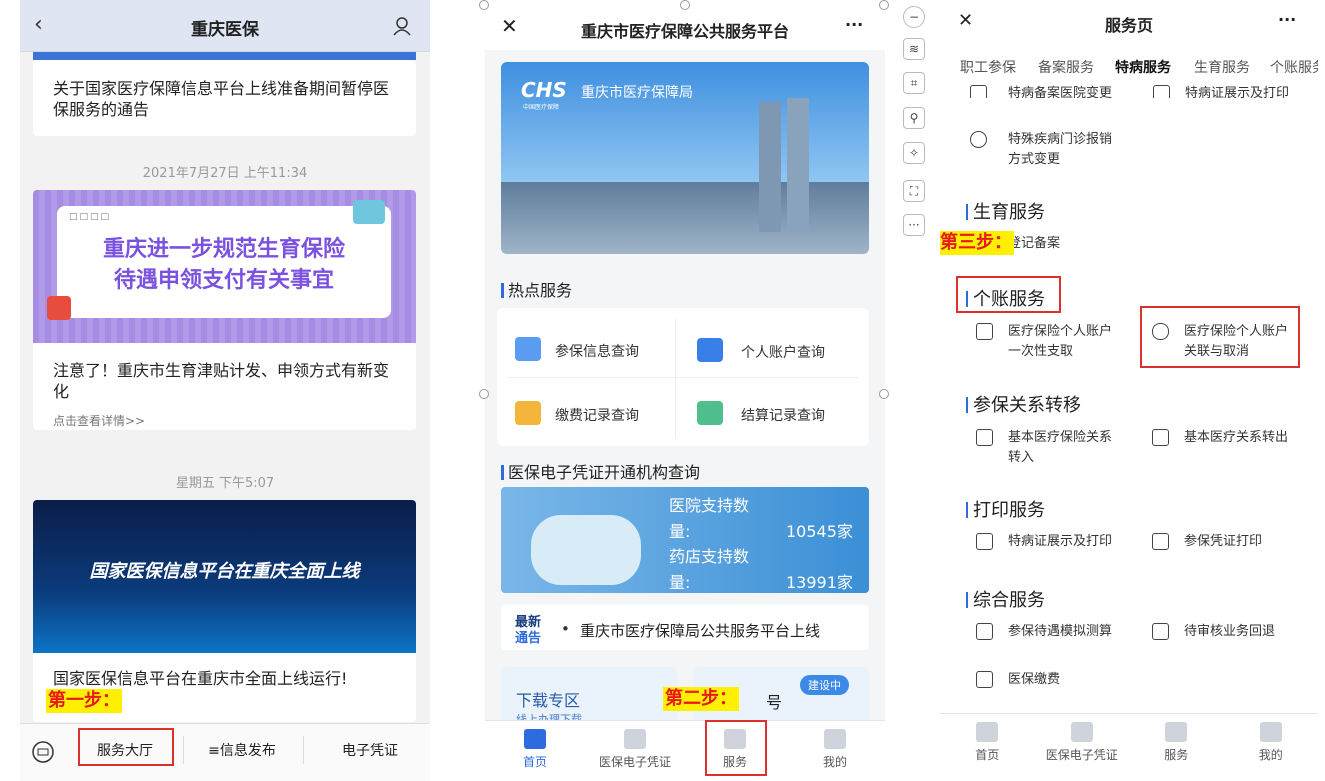 The image size is (1325, 781). What do you see at coordinates (761, 350) in the screenshot?
I see `service-personal-account: 个人账户查询` at bounding box center [761, 350].